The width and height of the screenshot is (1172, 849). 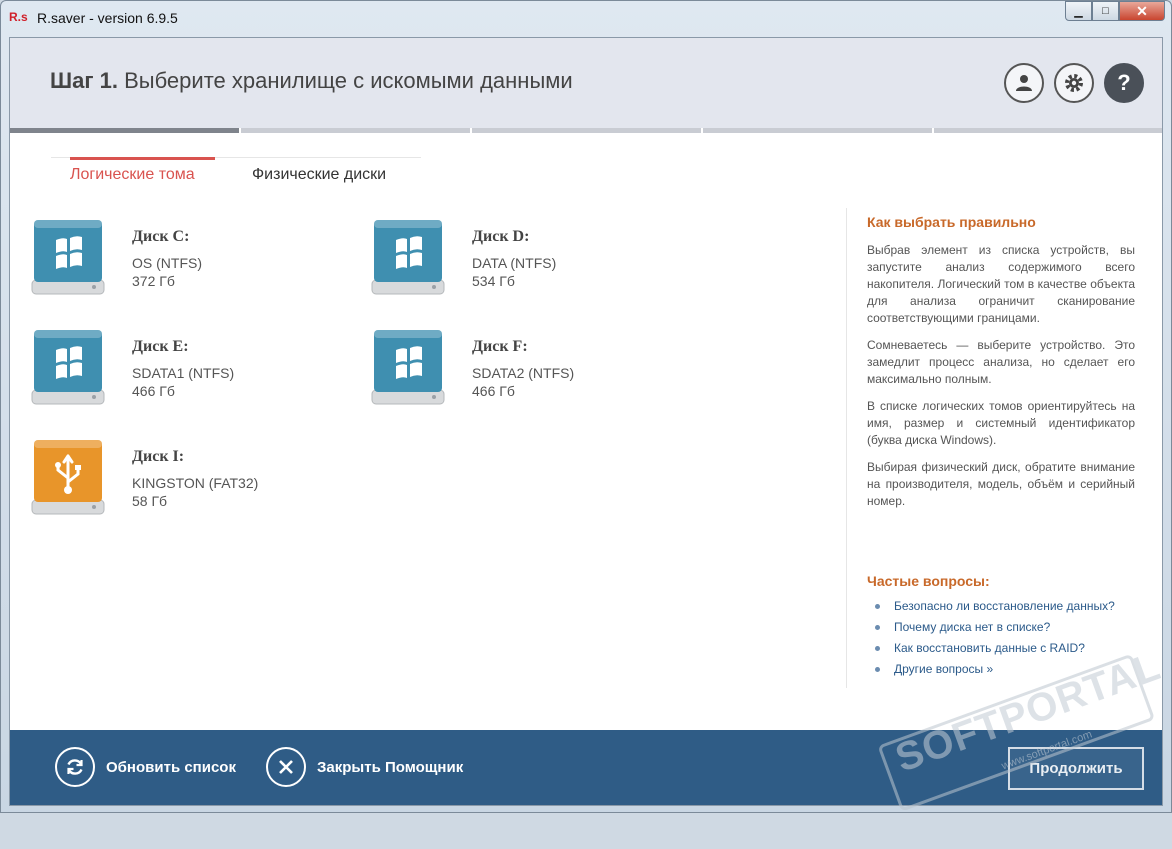 I want to click on faq-link: Другие вопросы », so click(x=1007, y=669).